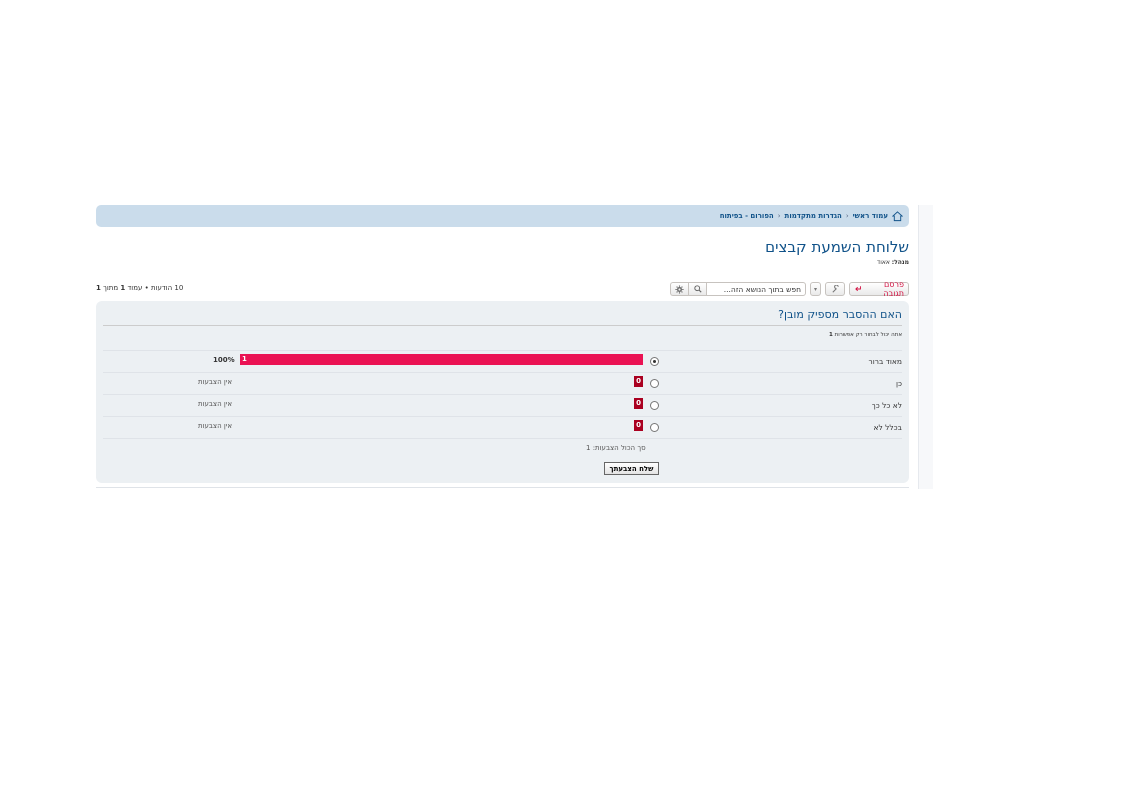 The image size is (1122, 793). I want to click on poll-option-row: כן 0 אין הצבעות, so click(502, 383).